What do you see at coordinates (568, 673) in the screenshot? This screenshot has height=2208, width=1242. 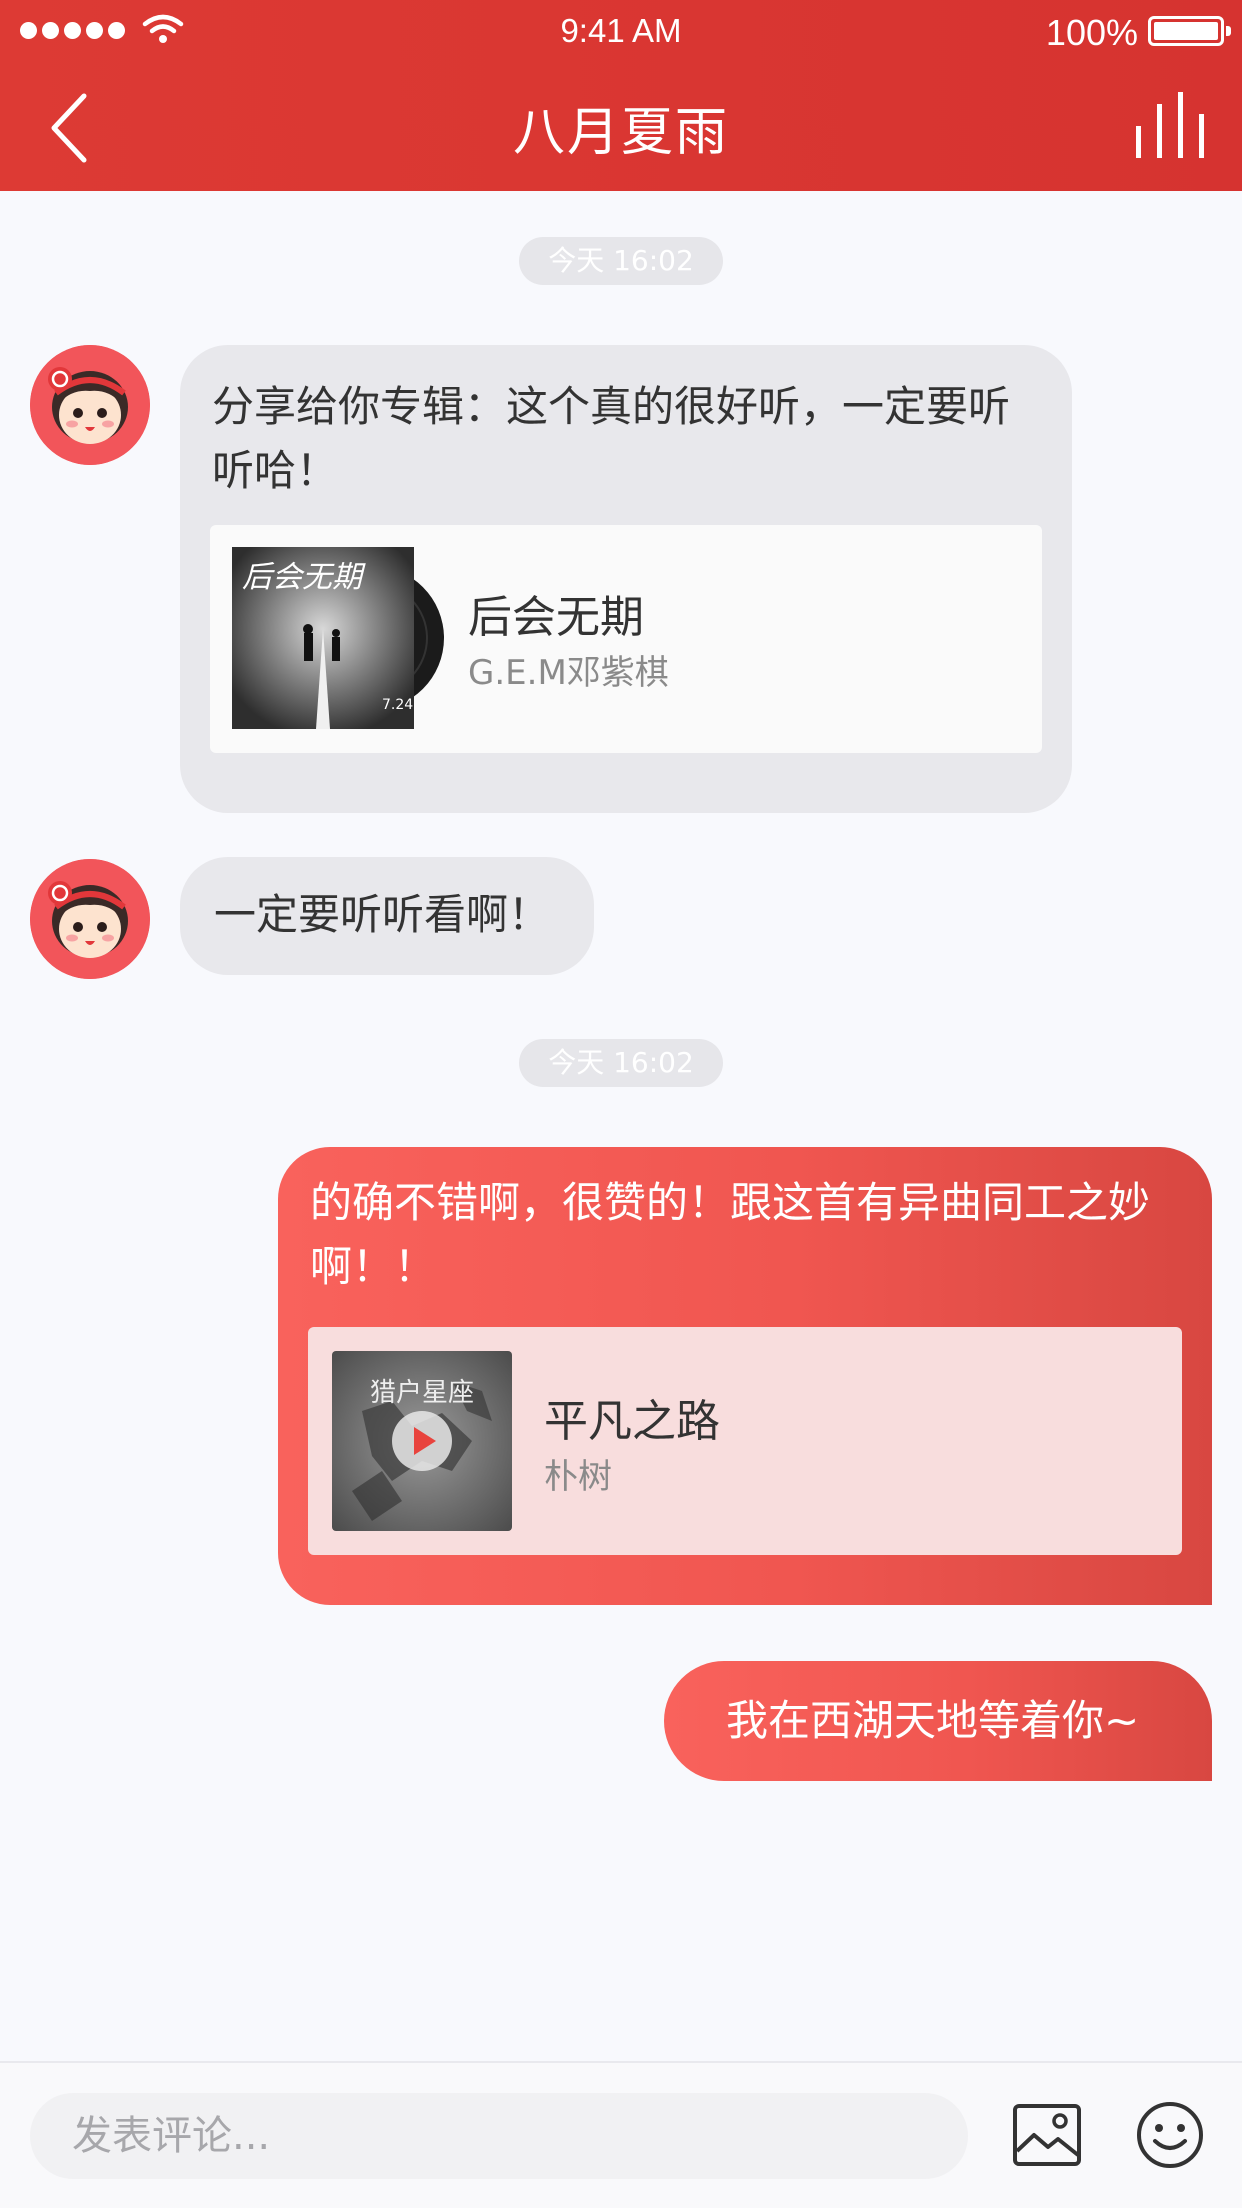 I see `album-artist: G.E.M邓紫棋` at bounding box center [568, 673].